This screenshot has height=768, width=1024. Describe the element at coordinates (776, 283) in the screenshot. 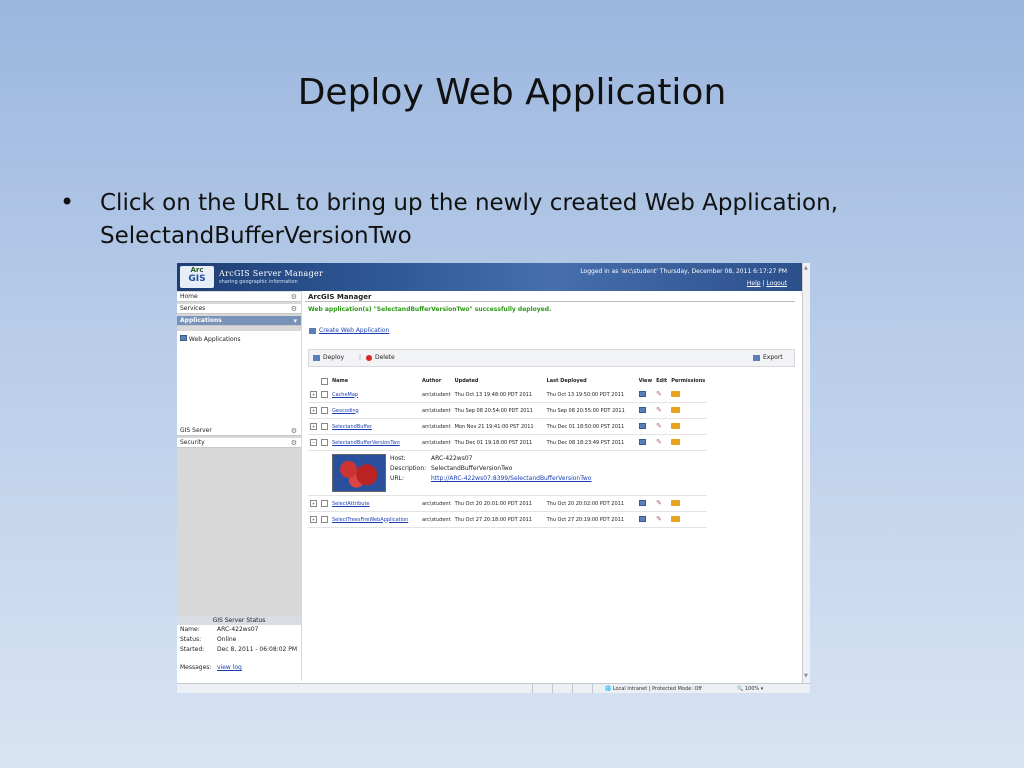

I see `logout-link: Logout` at that location.